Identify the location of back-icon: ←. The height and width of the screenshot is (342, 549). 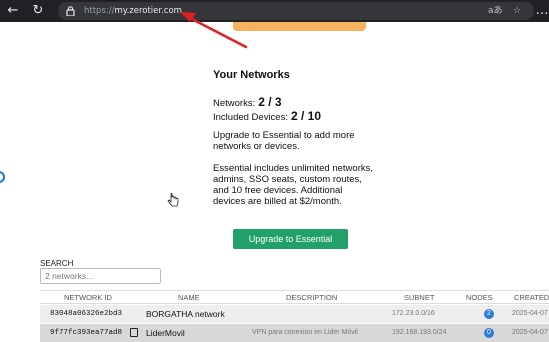
(13, 11).